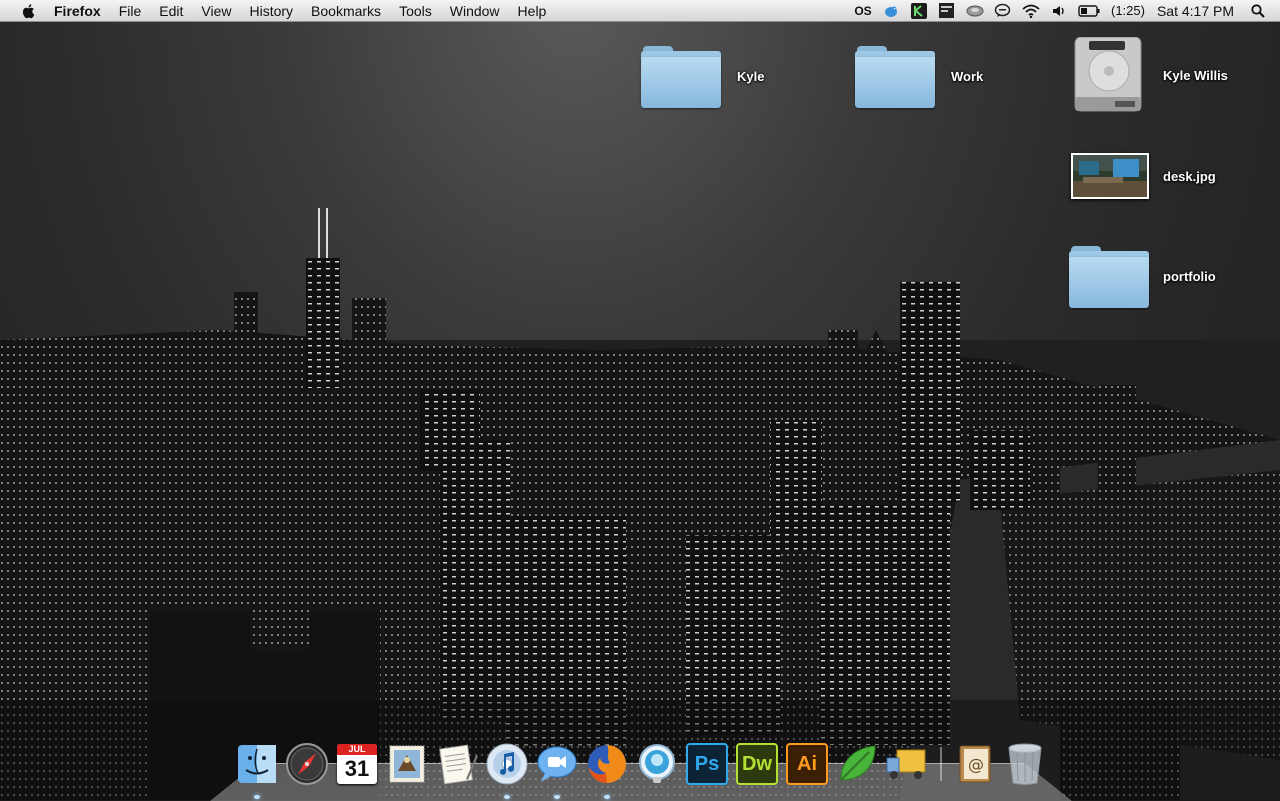 Image resolution: width=1280 pixels, height=801 pixels. What do you see at coordinates (271, 11) in the screenshot?
I see `menu-history: History` at bounding box center [271, 11].